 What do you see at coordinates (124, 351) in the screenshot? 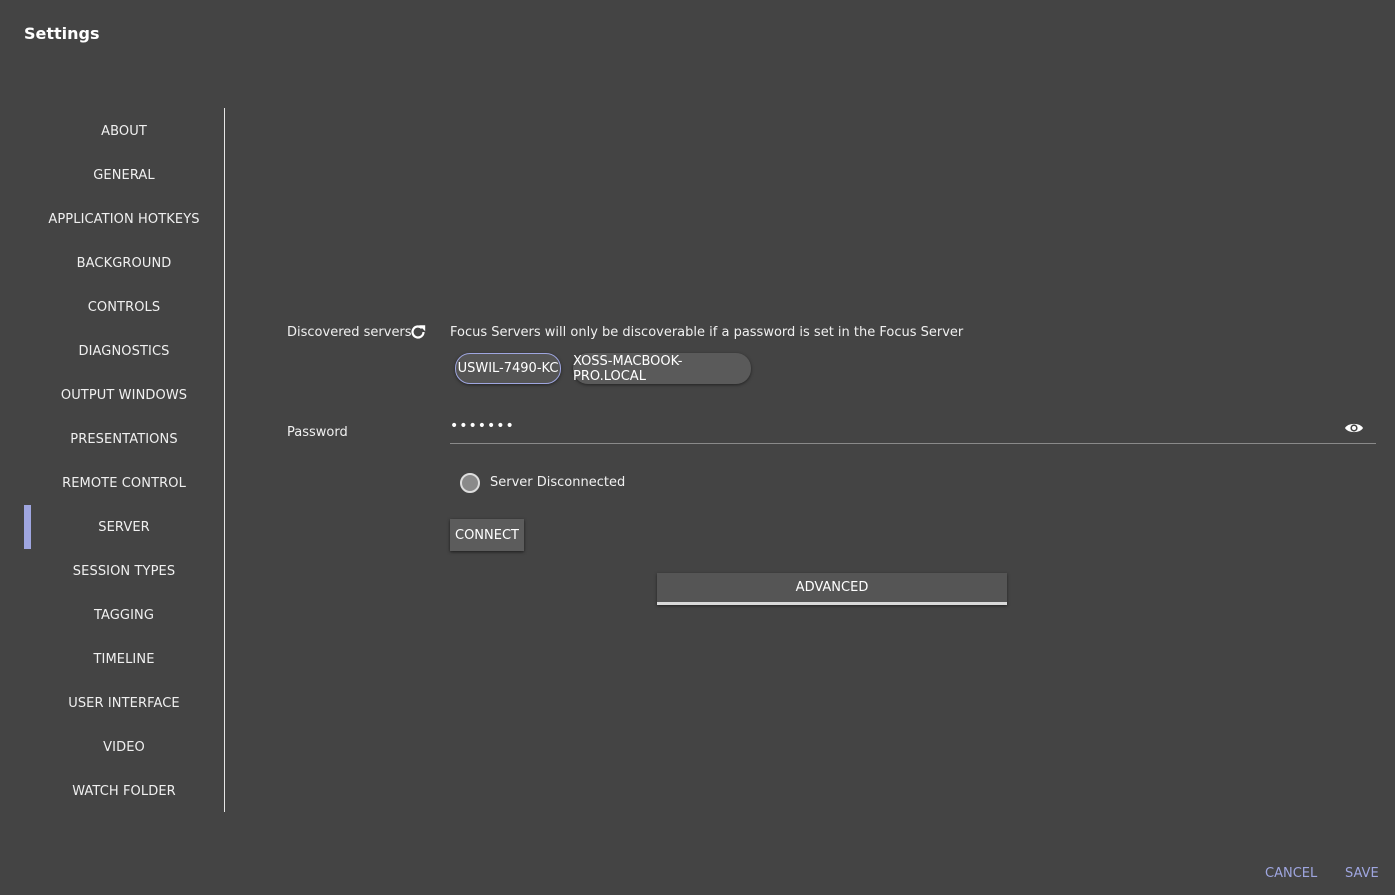
I see `sidebar-item-diagnostics: DIAGNOSTICS` at bounding box center [124, 351].